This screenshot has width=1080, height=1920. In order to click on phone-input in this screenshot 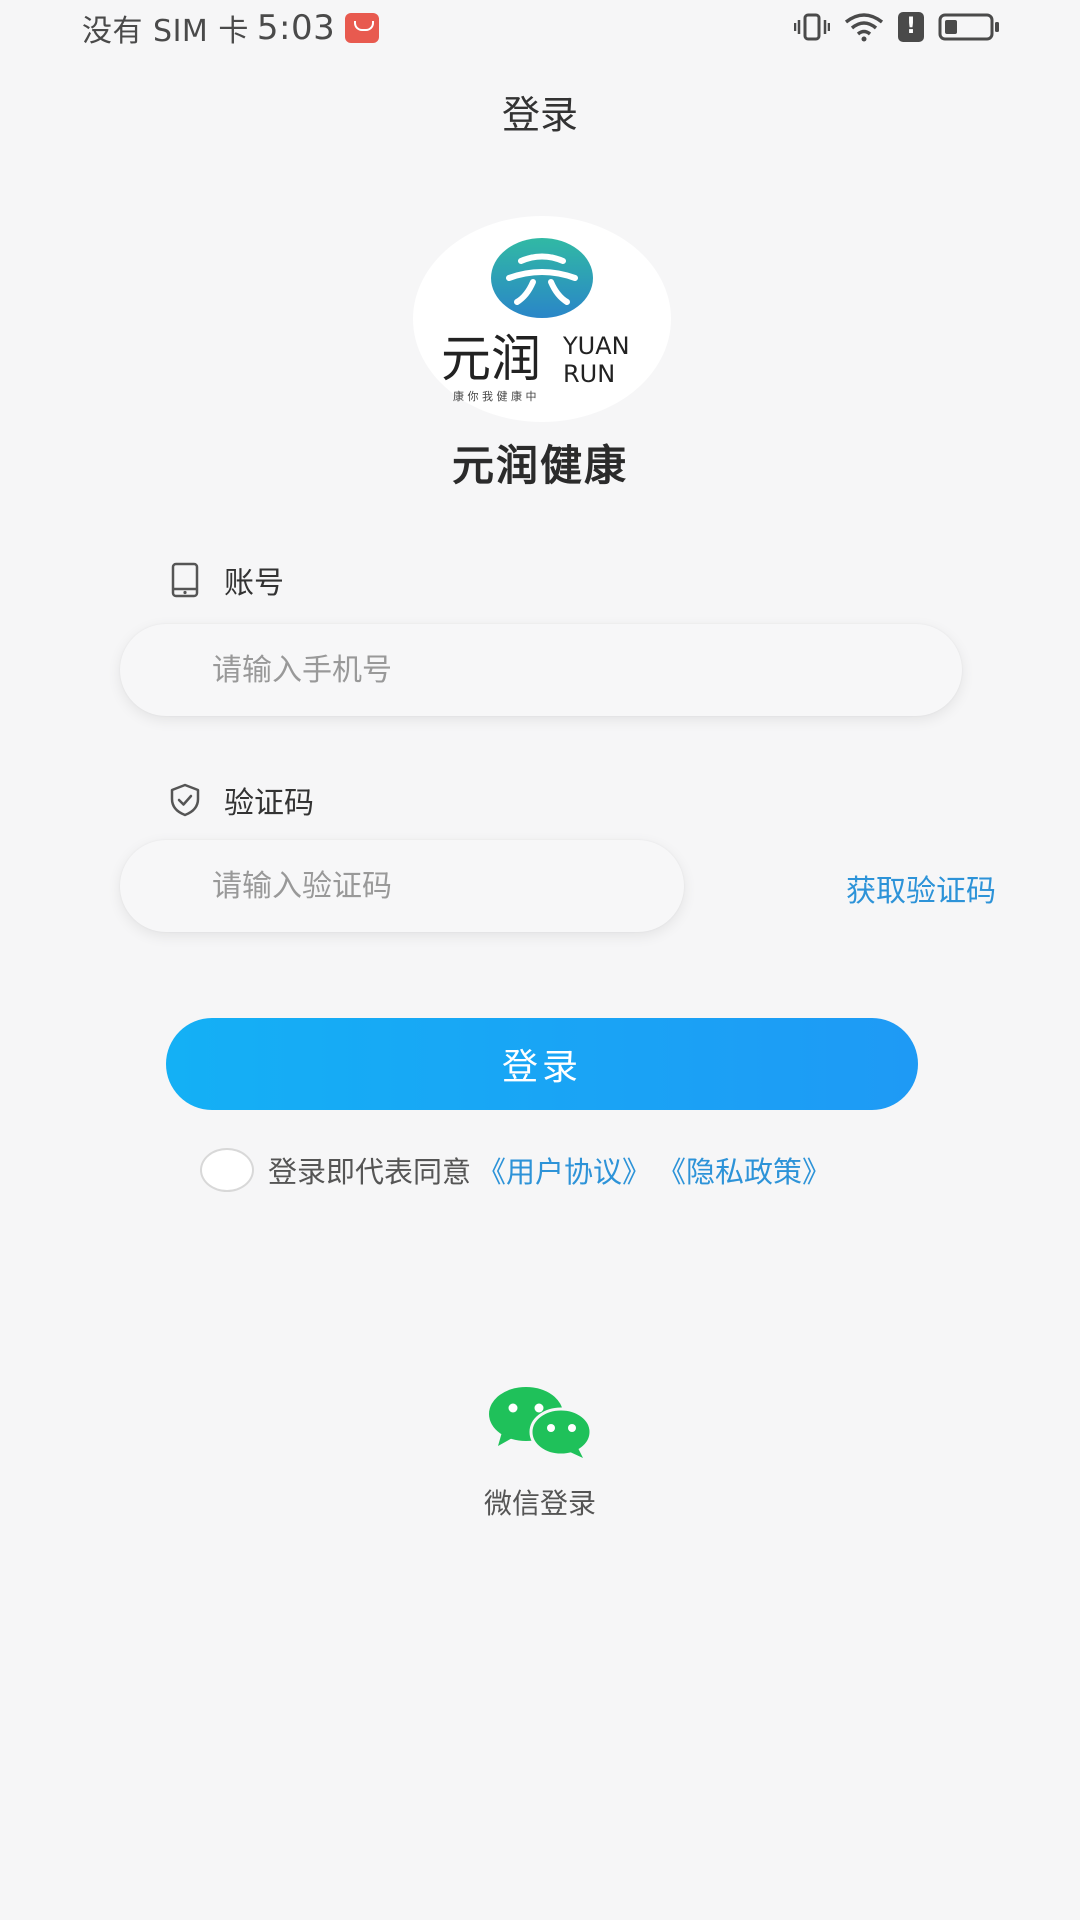, I will do `click(573, 670)`.